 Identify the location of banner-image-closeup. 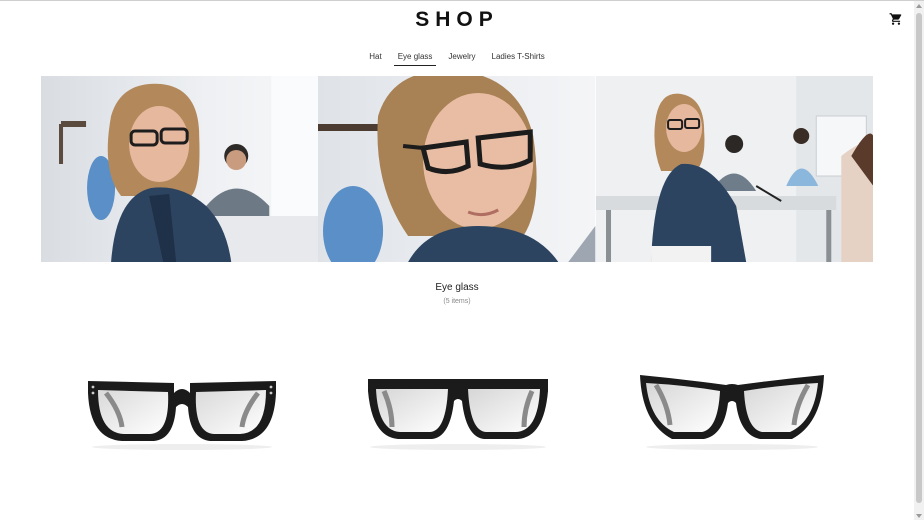
(457, 169).